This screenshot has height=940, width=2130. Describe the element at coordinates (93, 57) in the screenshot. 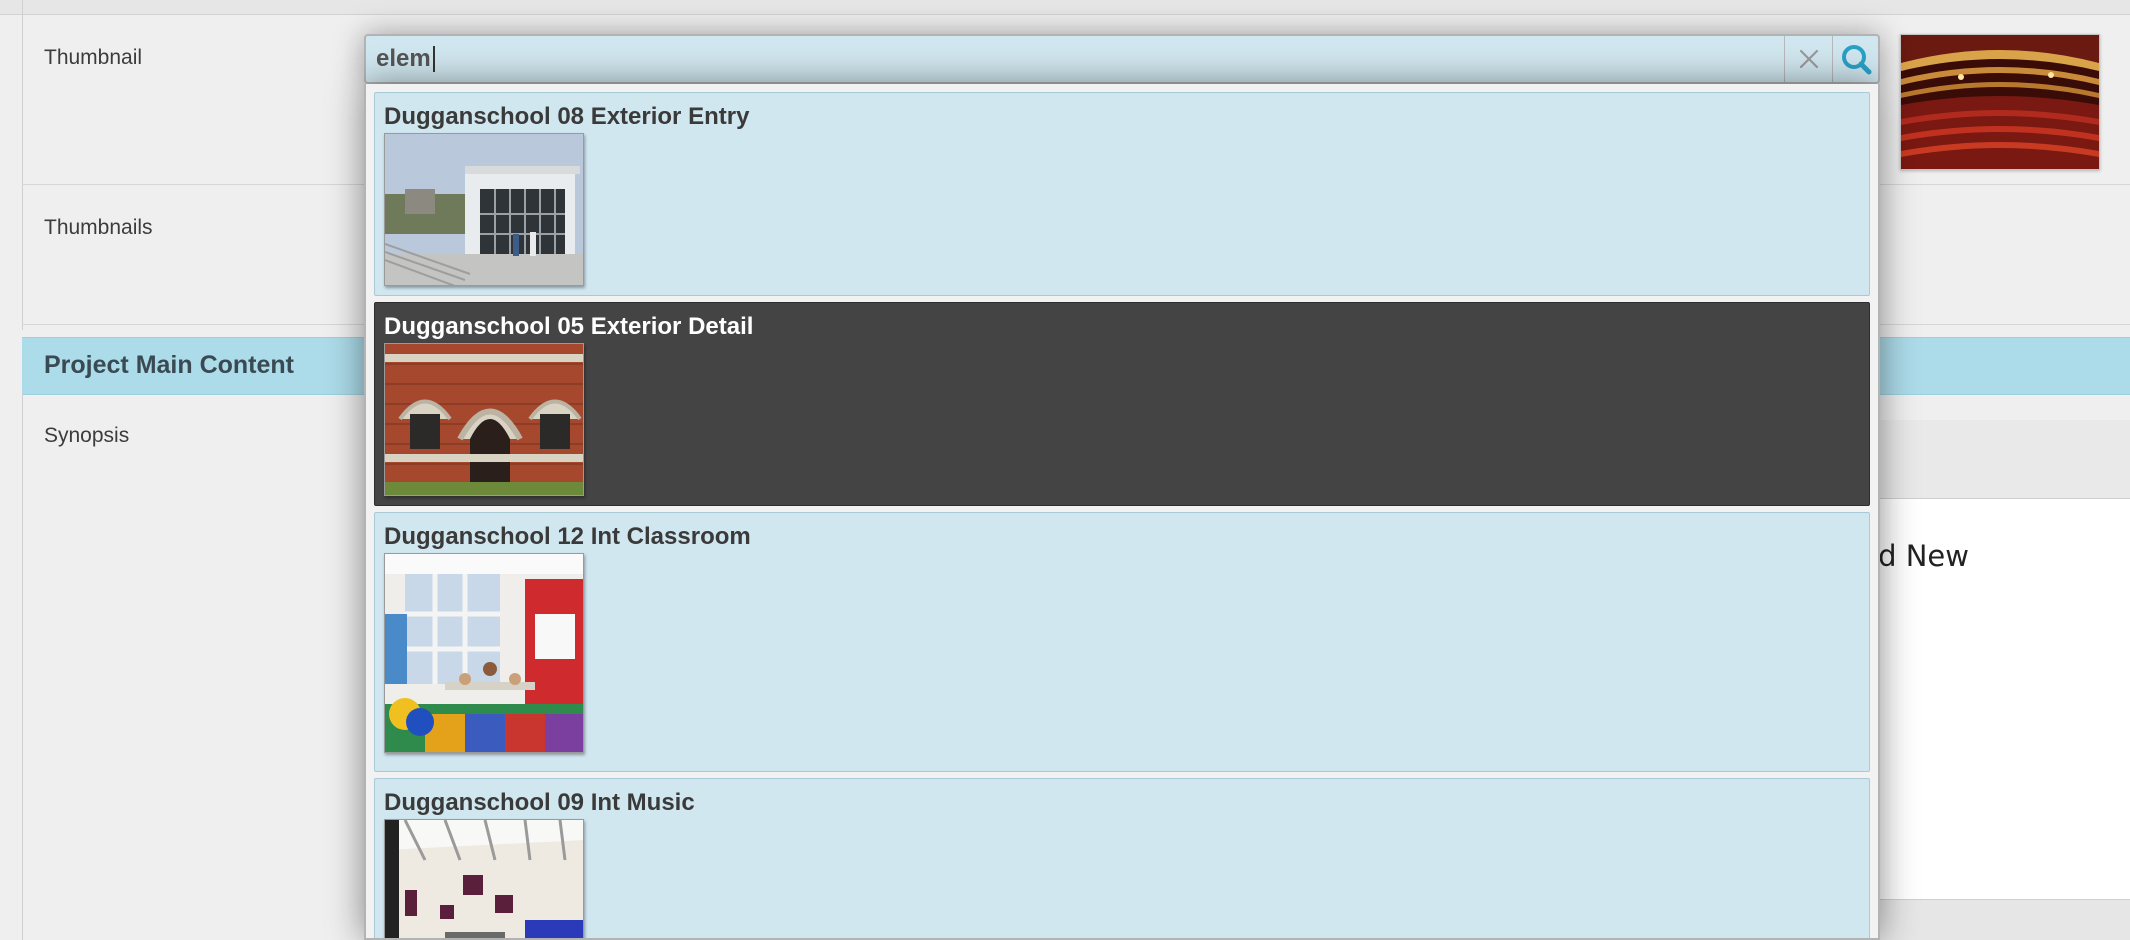

I see `thumbnail-label: Thumbnail` at that location.